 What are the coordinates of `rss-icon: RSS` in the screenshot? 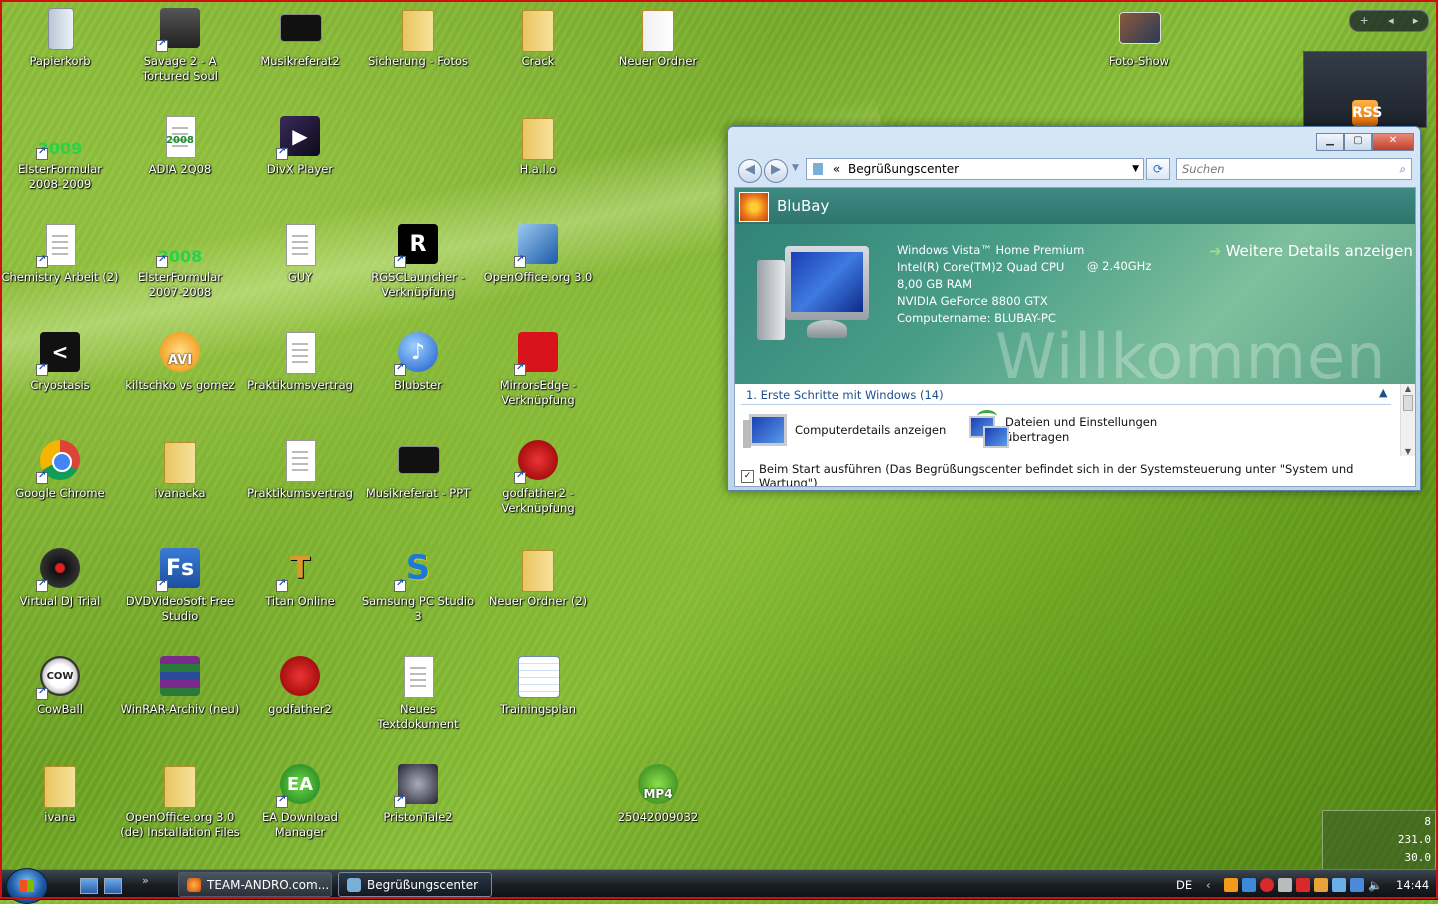 It's located at (1367, 113).